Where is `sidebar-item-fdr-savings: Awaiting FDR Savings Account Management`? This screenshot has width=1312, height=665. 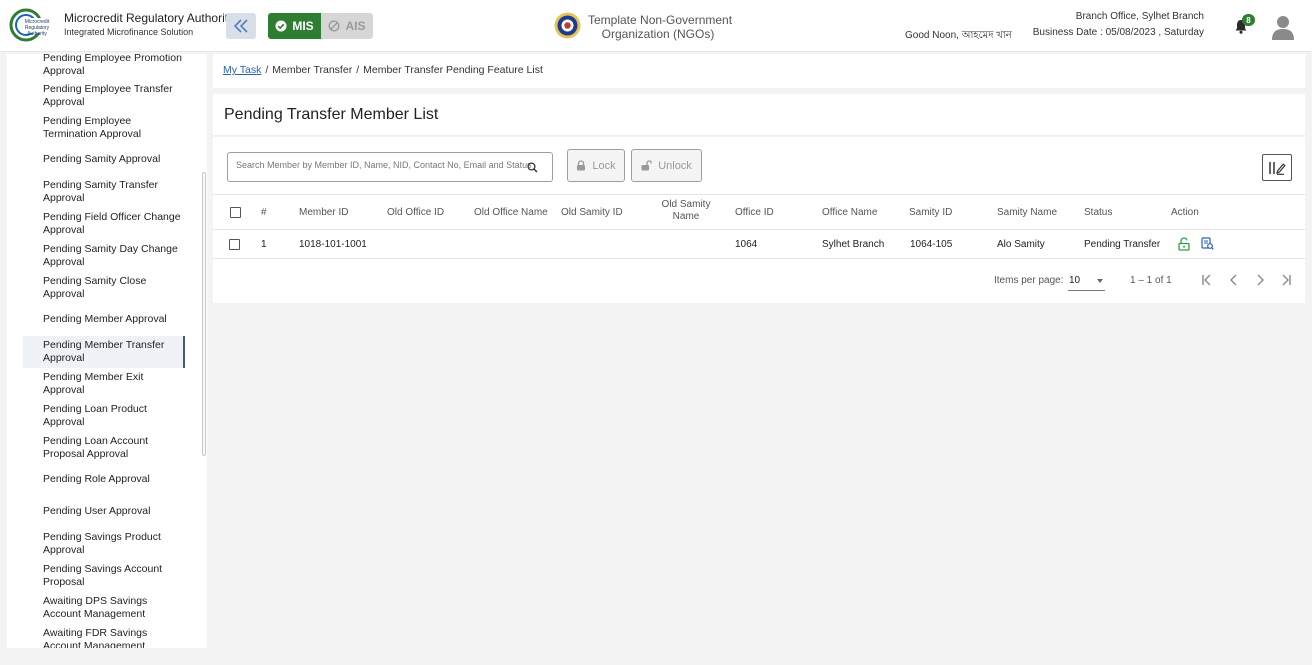
sidebar-item-fdr-savings: Awaiting FDR Savings Account Management is located at coordinates (104, 637).